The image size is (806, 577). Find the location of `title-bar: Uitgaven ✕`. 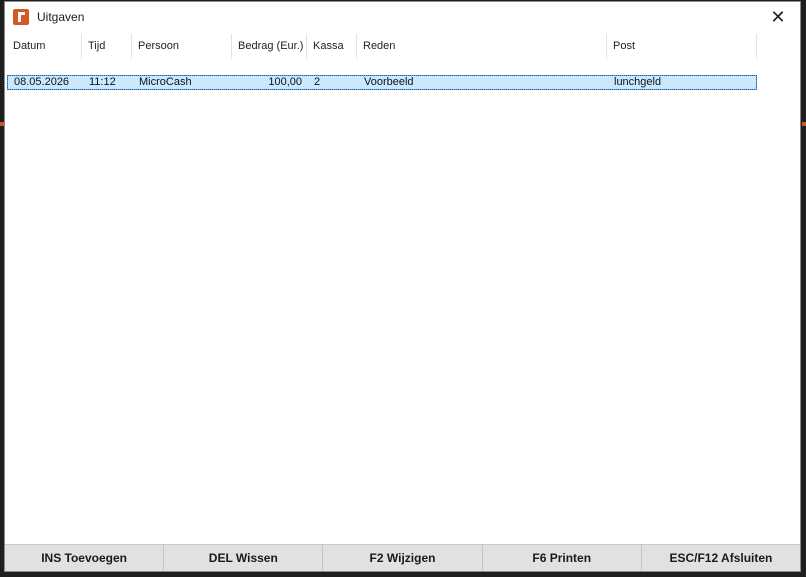

title-bar: Uitgaven ✕ is located at coordinates (402, 17).